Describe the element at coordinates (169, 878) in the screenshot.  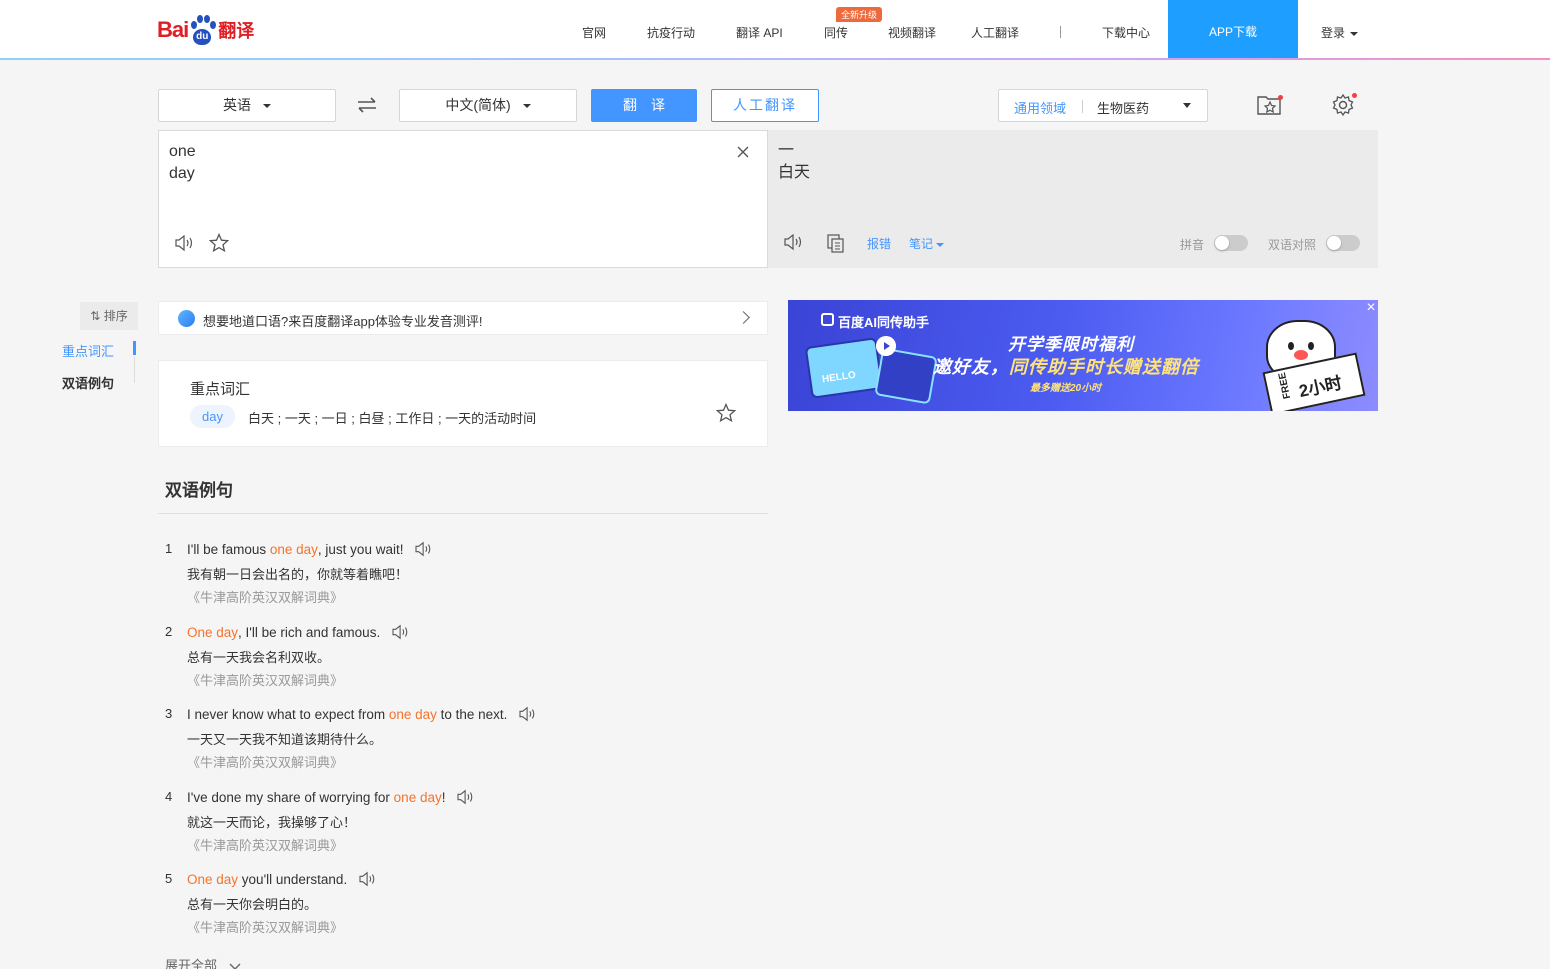
I see `example-number: 5` at that location.